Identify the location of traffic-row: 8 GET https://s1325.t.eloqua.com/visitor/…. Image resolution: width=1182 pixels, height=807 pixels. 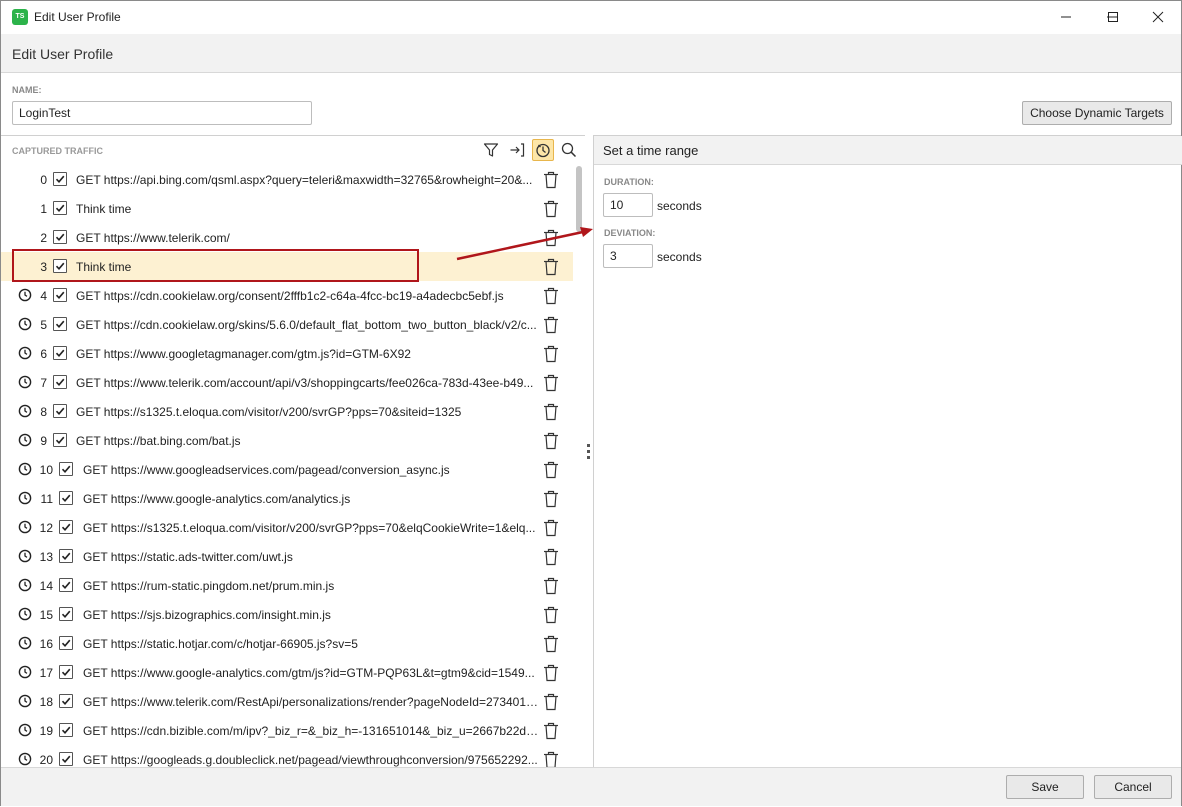
(287, 411).